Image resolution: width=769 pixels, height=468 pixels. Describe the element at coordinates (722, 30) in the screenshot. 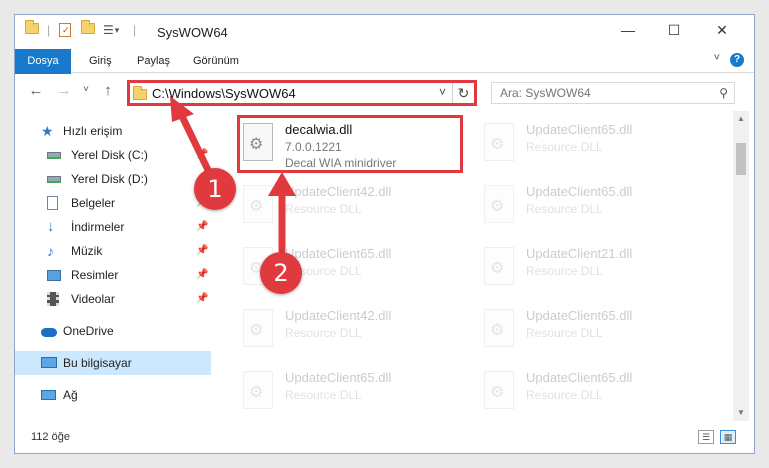

I see `close-button: ✕` at that location.